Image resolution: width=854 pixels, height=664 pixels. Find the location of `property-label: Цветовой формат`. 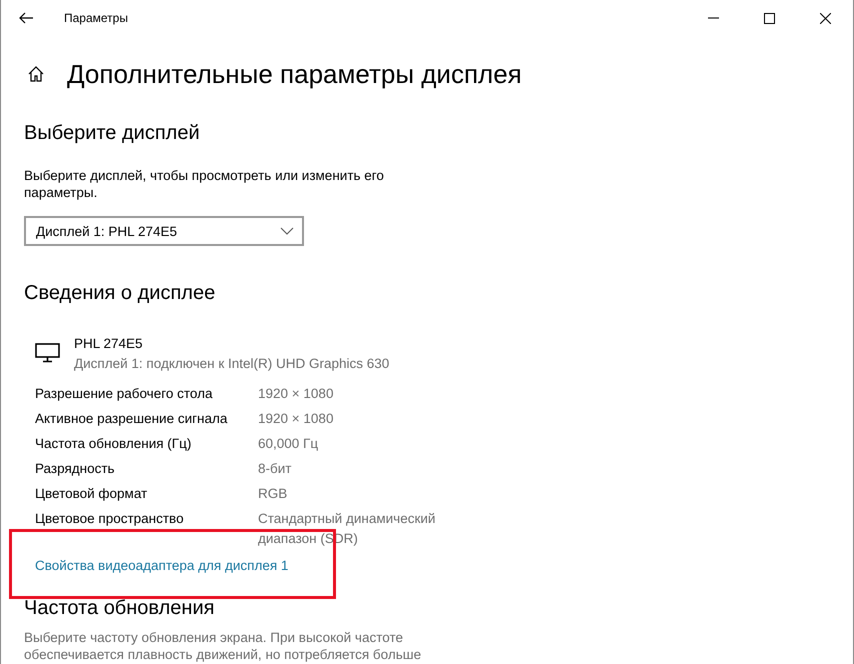

property-label: Цветовой формат is located at coordinates (91, 494).